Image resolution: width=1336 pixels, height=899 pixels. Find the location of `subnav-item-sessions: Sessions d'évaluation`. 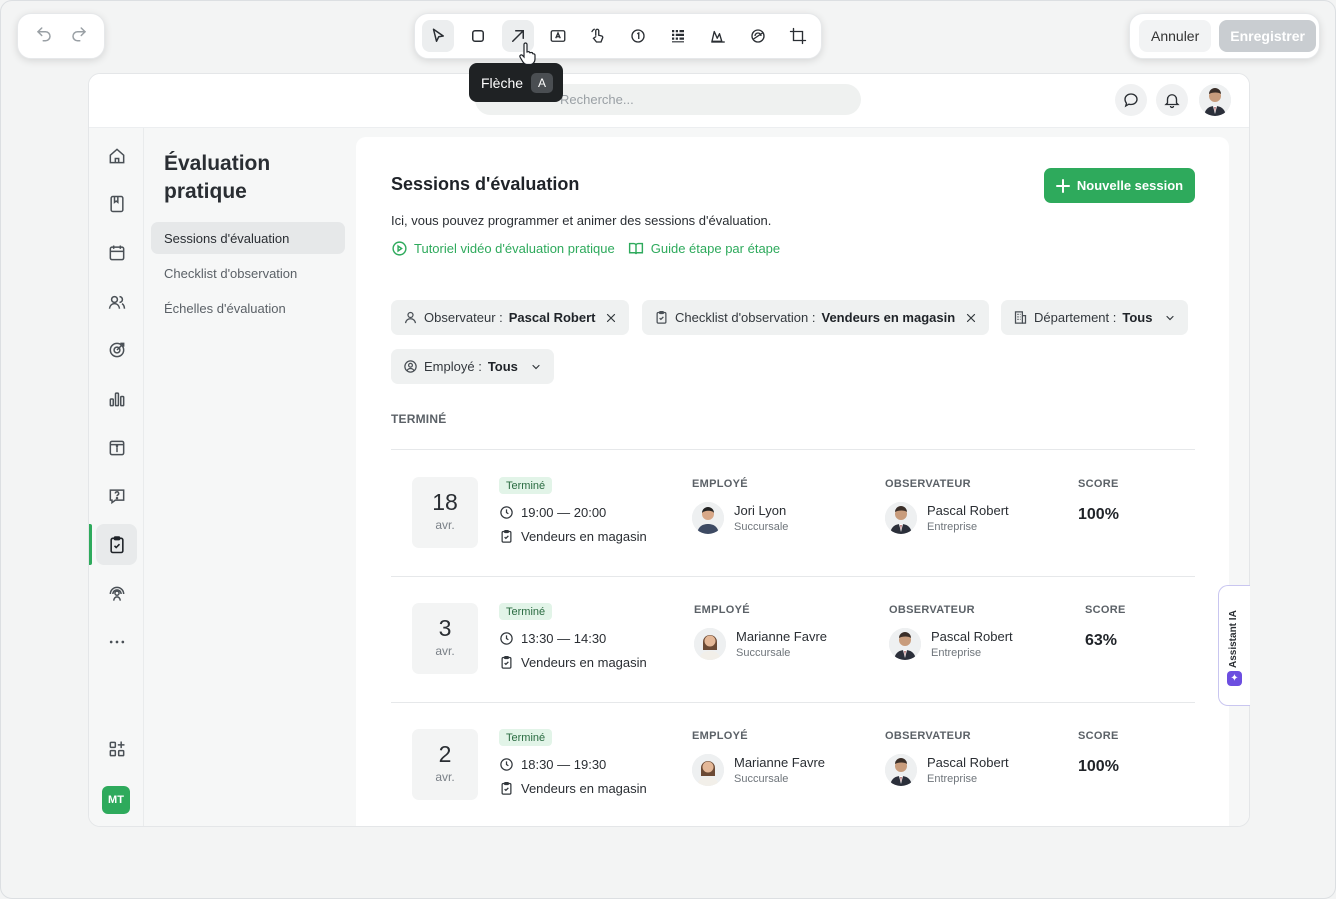

subnav-item-sessions: Sessions d'évaluation is located at coordinates (248, 238).